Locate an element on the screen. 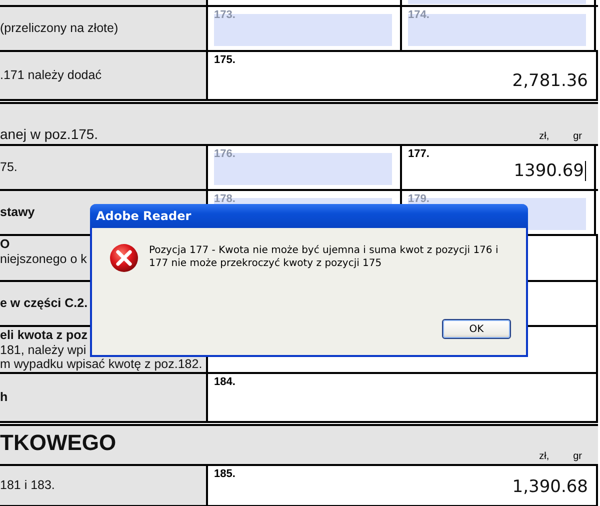  ok-button: OK is located at coordinates (476, 329).